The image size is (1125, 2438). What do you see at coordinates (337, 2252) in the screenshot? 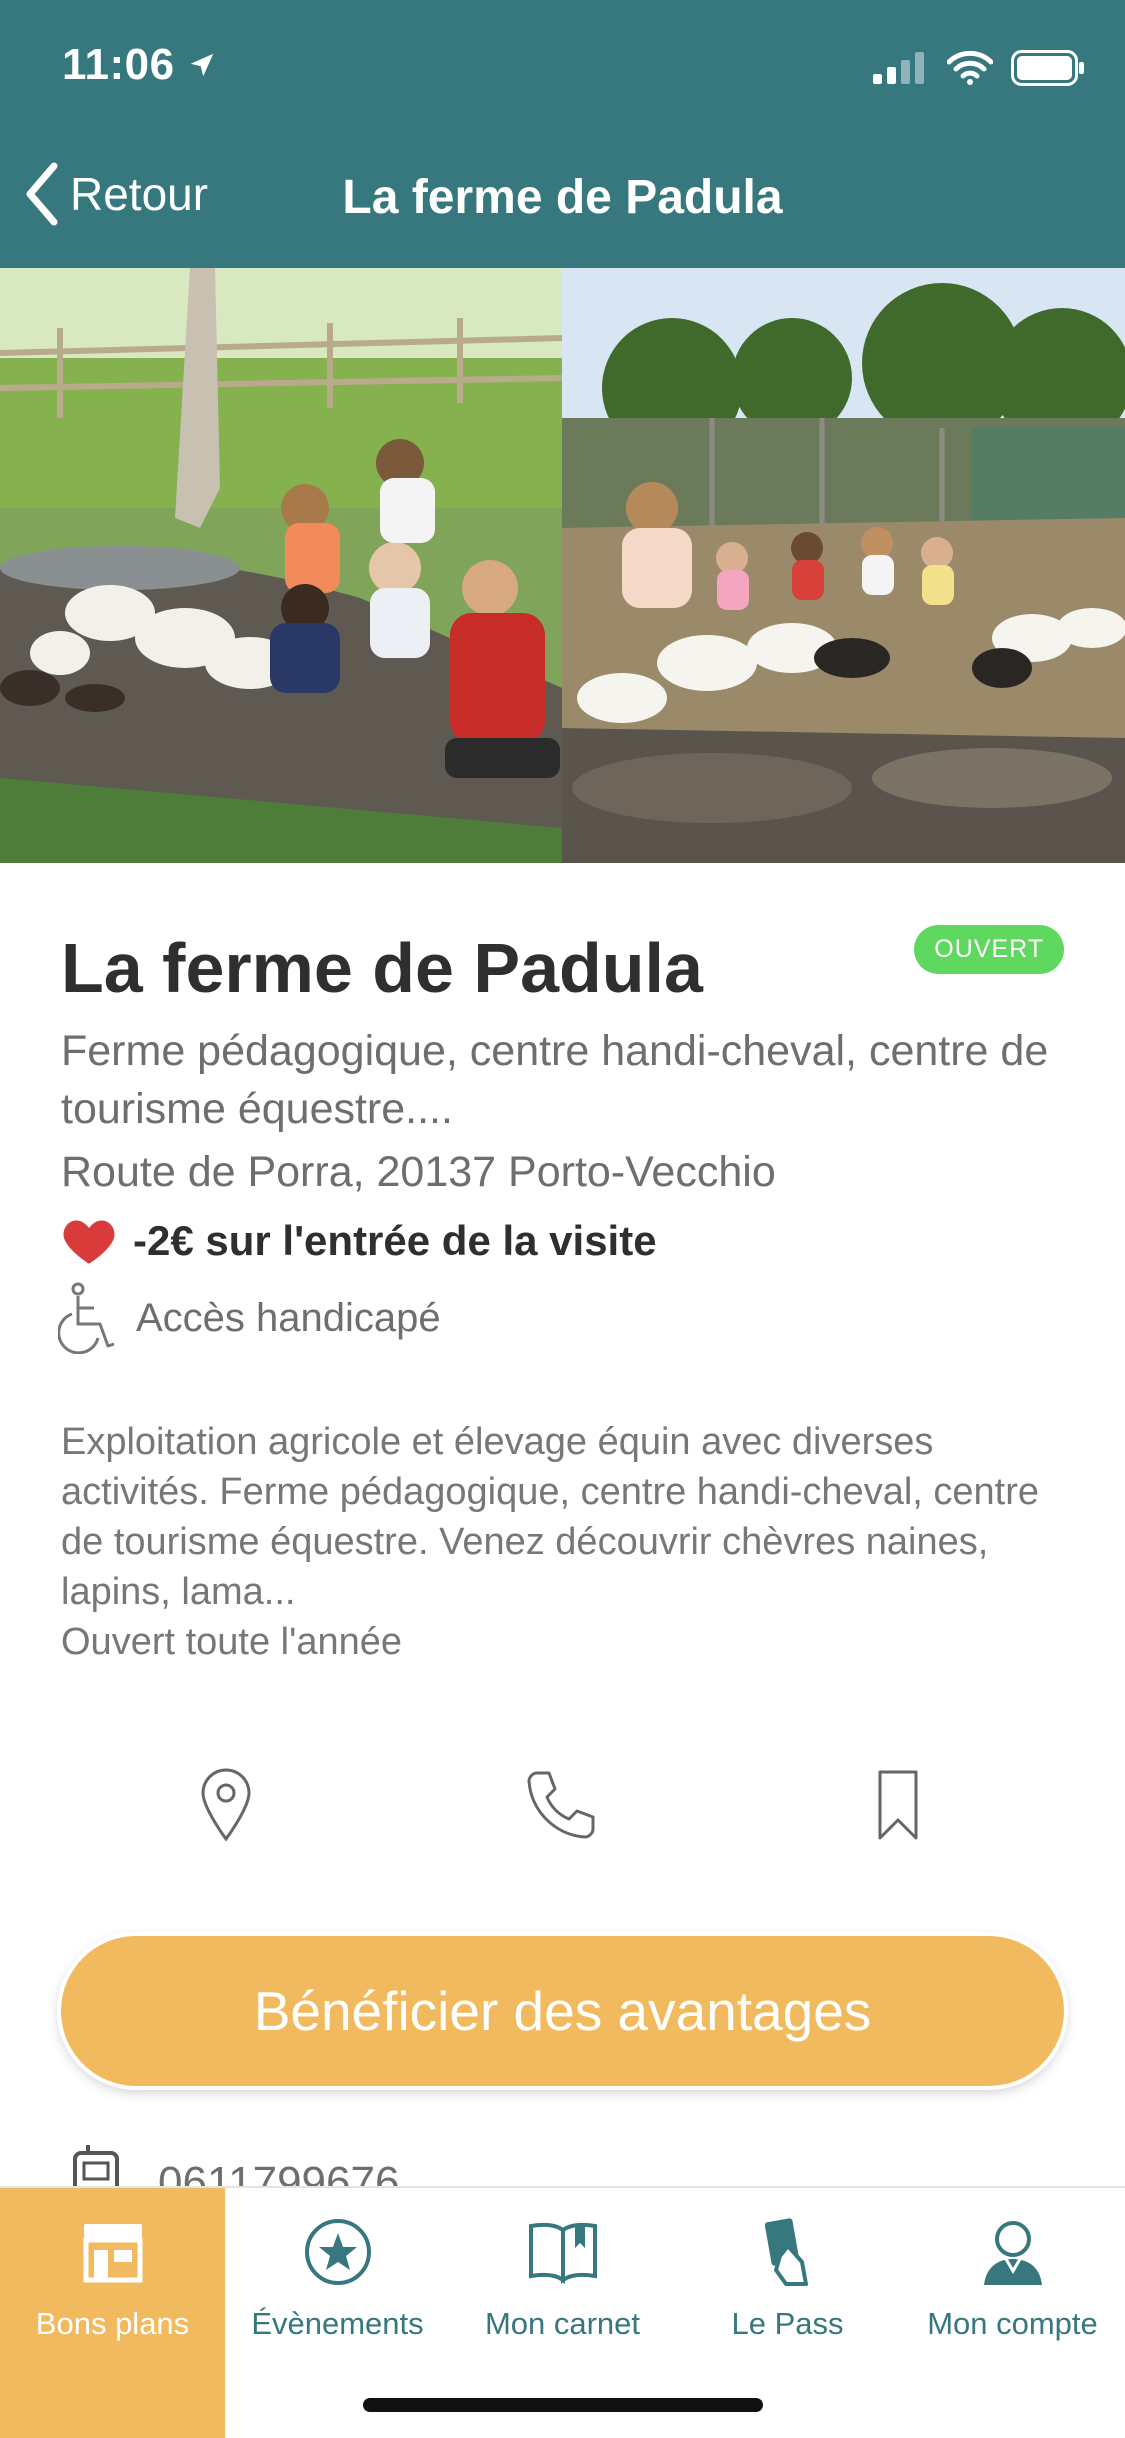
I see `star-circle-icon` at bounding box center [337, 2252].